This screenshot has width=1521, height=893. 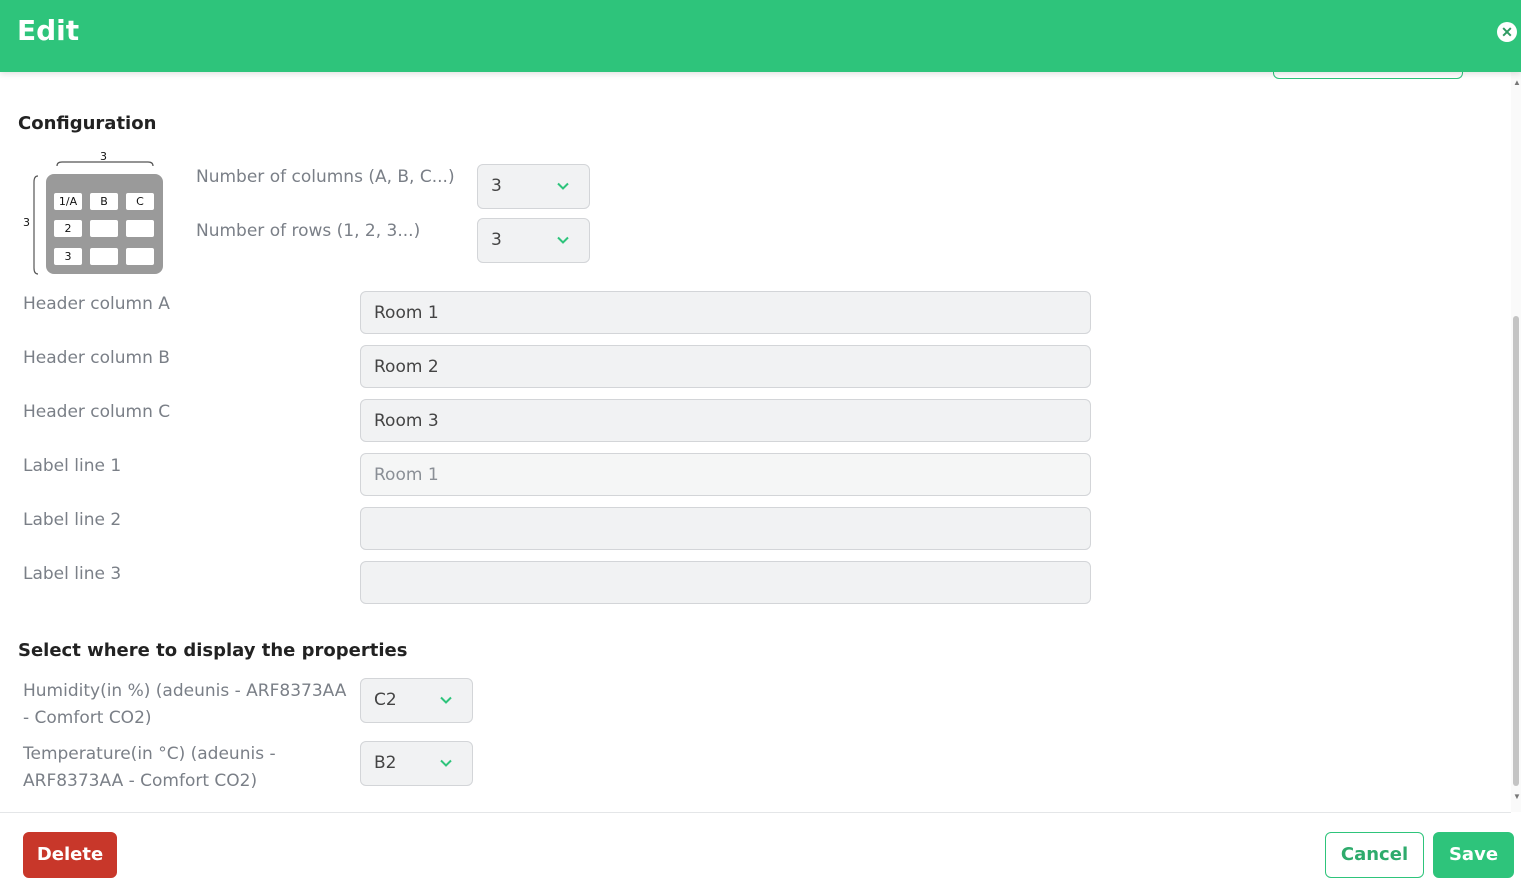 I want to click on humidity-label-line1: Humidity(in %) (adeunis - ARF8373AA, so click(x=185, y=691).